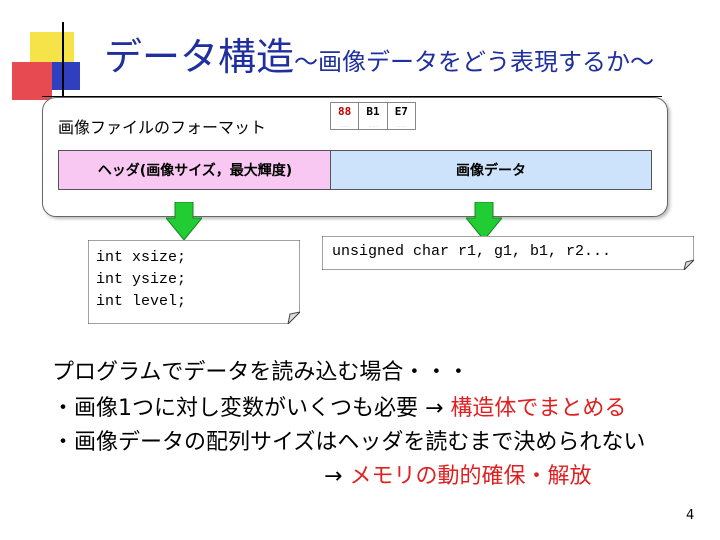 The image size is (720, 540). I want to click on body-line-2-text: ・画像1つに対し変数がいくつも必要 →, so click(251, 408).